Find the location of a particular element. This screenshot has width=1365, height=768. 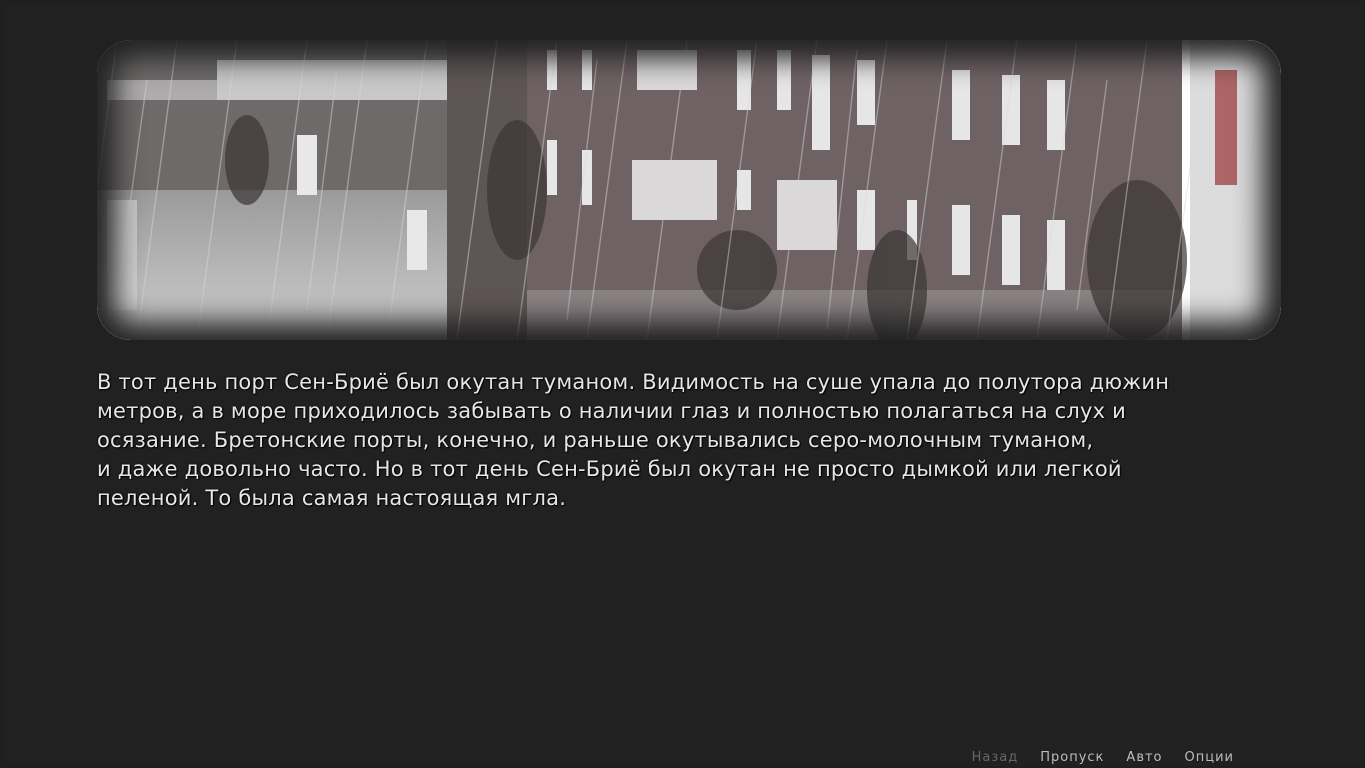

auto-button: Авто is located at coordinates (1144, 758).